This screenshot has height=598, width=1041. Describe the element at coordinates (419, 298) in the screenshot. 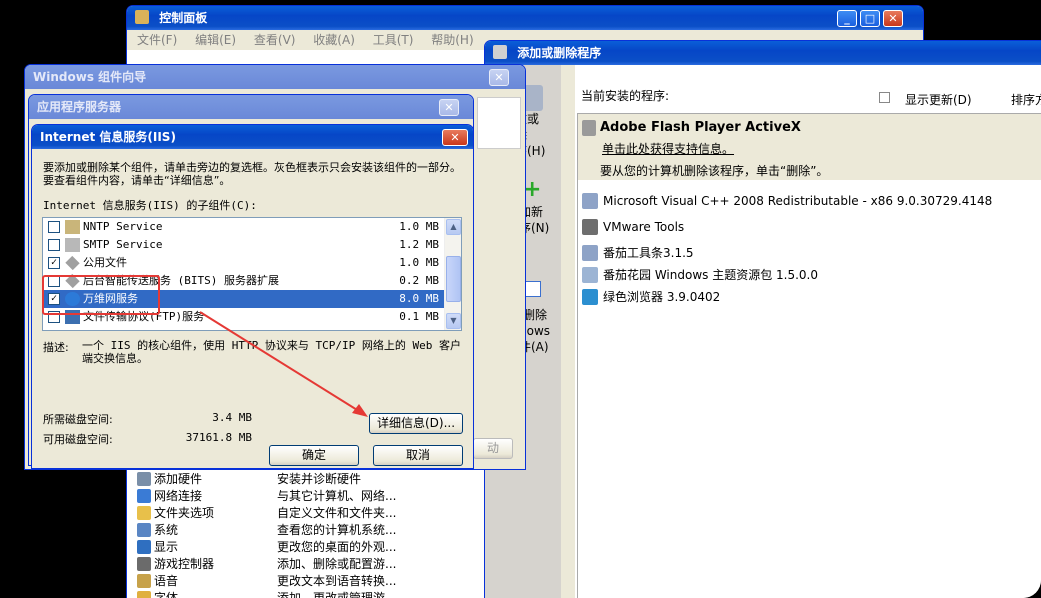

I see `component-size: 8.0 MB` at that location.